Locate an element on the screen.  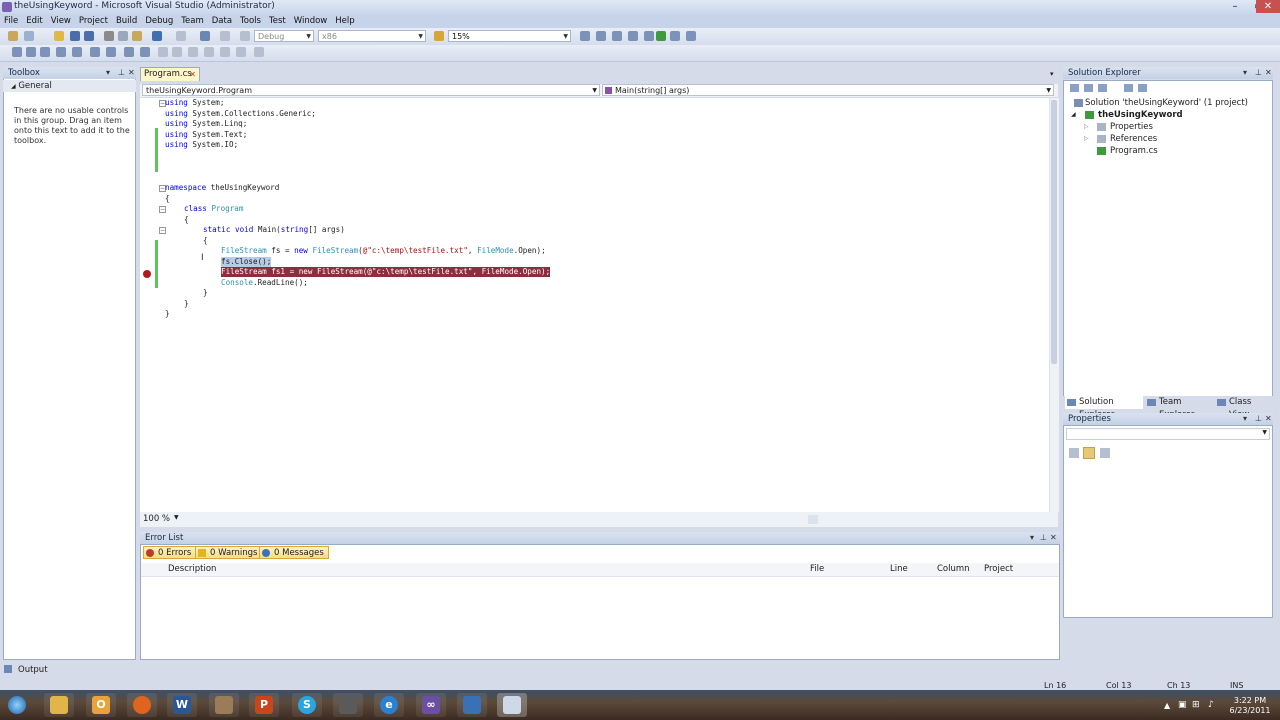
output-tab: Output is located at coordinates (33, 670).